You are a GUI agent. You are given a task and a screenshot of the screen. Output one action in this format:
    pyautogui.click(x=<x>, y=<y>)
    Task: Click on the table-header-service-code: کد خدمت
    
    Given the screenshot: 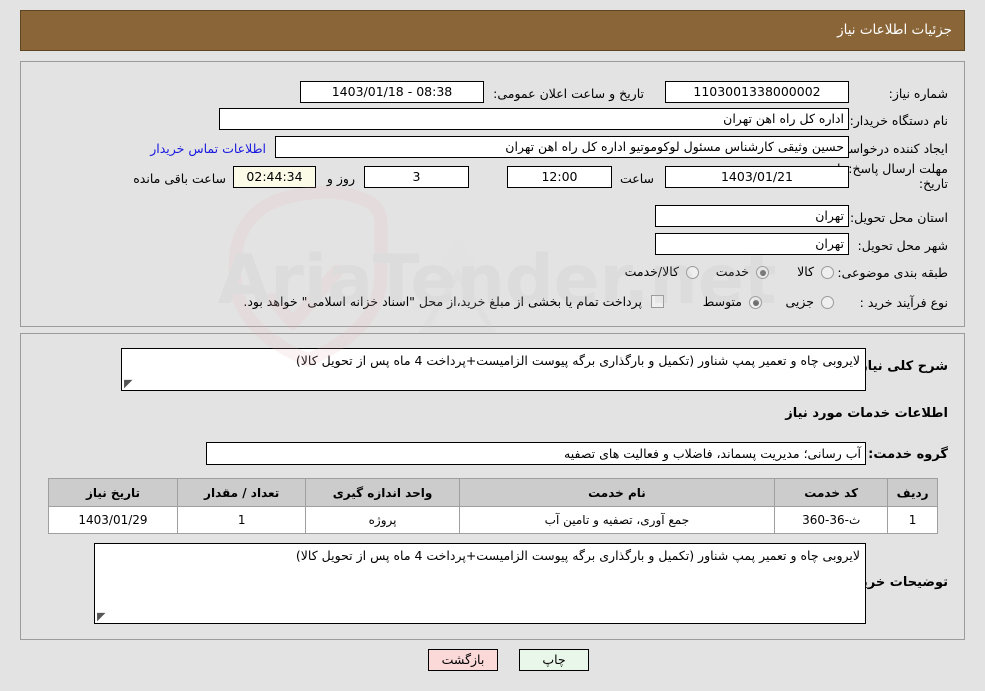 What is the action you would take?
    pyautogui.click(x=831, y=492)
    